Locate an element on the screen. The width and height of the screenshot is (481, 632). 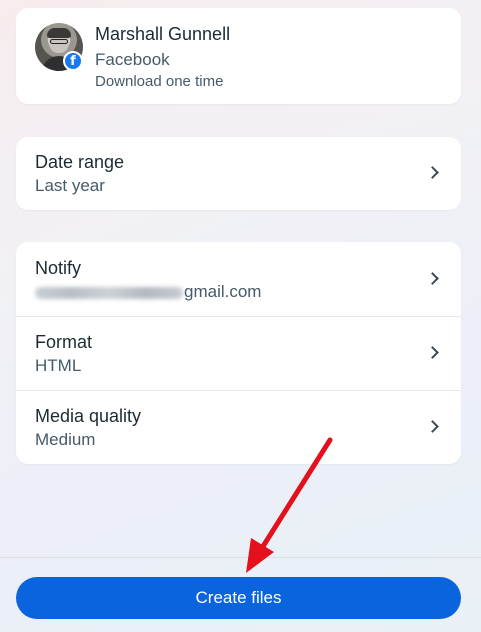
date-range-row: Date range Last year is located at coordinates (238, 173).